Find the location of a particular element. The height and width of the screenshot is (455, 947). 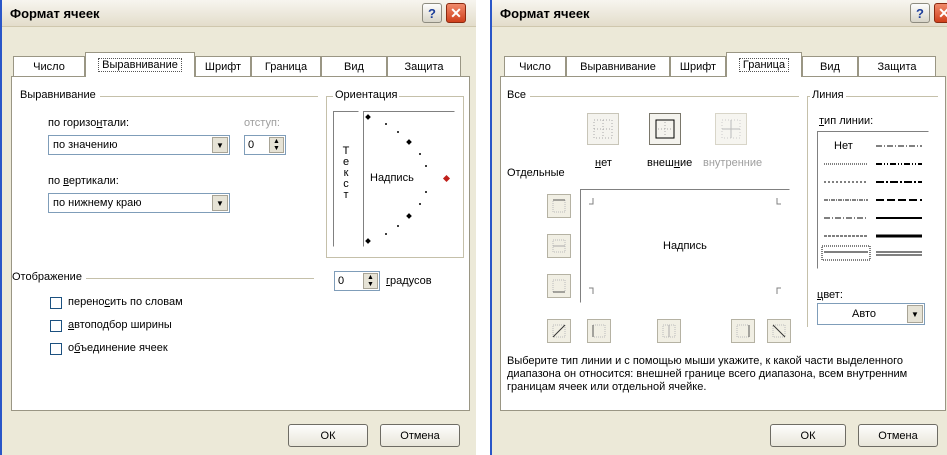

border-right-icon is located at coordinates (743, 331).